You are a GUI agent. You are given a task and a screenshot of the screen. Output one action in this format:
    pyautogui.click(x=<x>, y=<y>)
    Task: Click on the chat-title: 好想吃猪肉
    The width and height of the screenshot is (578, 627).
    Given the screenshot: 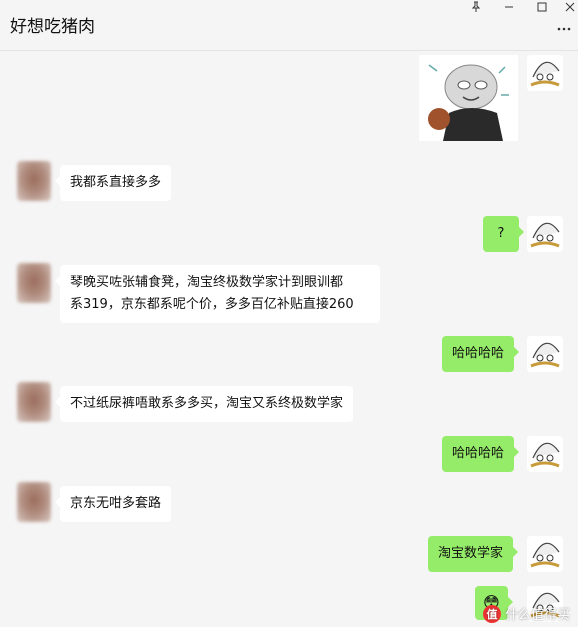 What is the action you would take?
    pyautogui.click(x=52, y=27)
    